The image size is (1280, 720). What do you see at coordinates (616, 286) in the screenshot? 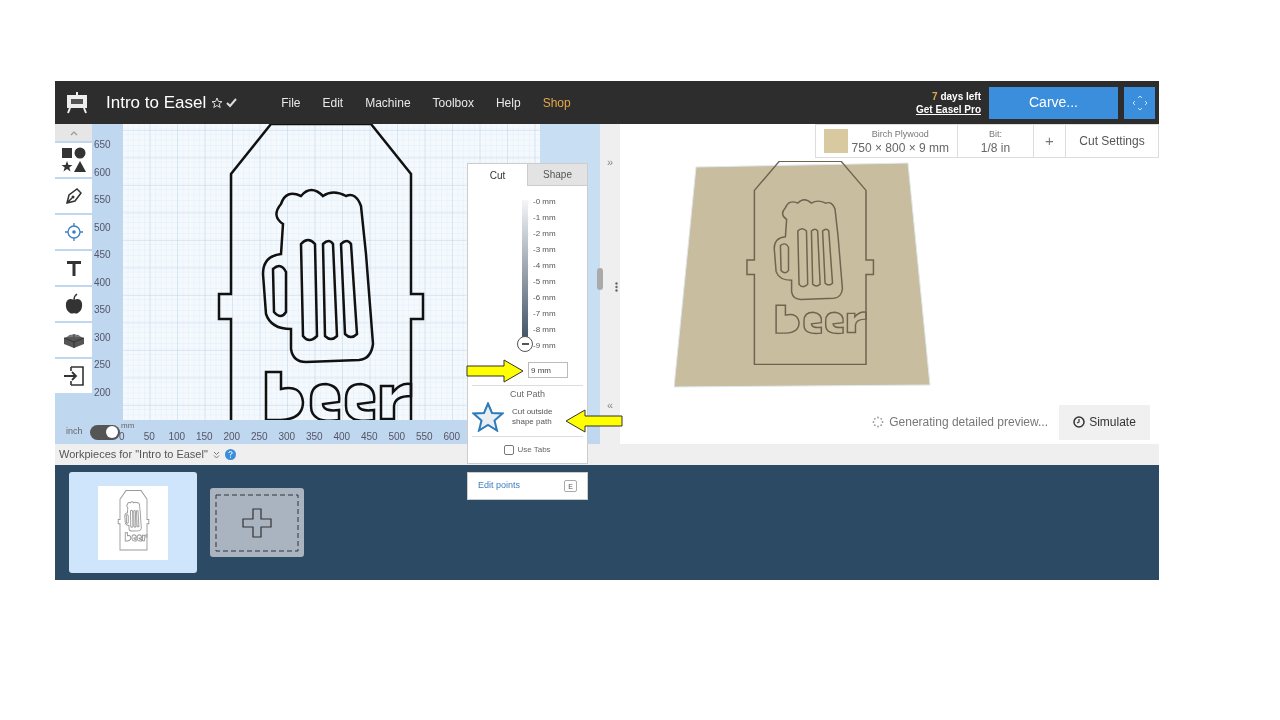
I see `drag-handle-icon` at bounding box center [616, 286].